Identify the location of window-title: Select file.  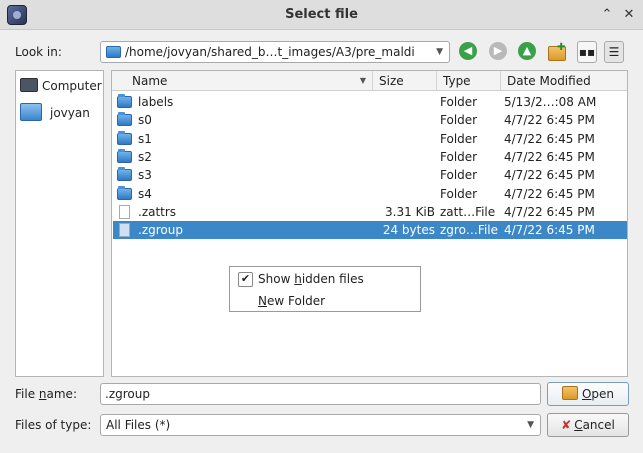
(321, 14).